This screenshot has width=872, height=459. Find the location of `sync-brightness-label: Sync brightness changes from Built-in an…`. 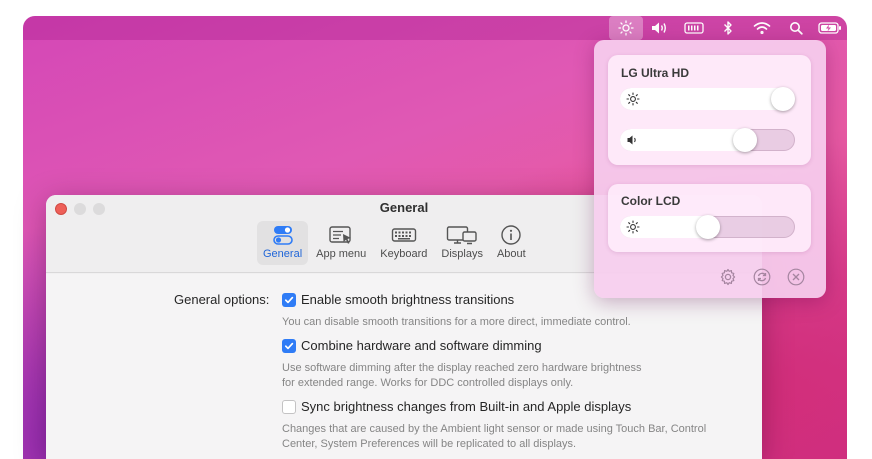

sync-brightness-label: Sync brightness changes from Built-in an… is located at coordinates (466, 406).